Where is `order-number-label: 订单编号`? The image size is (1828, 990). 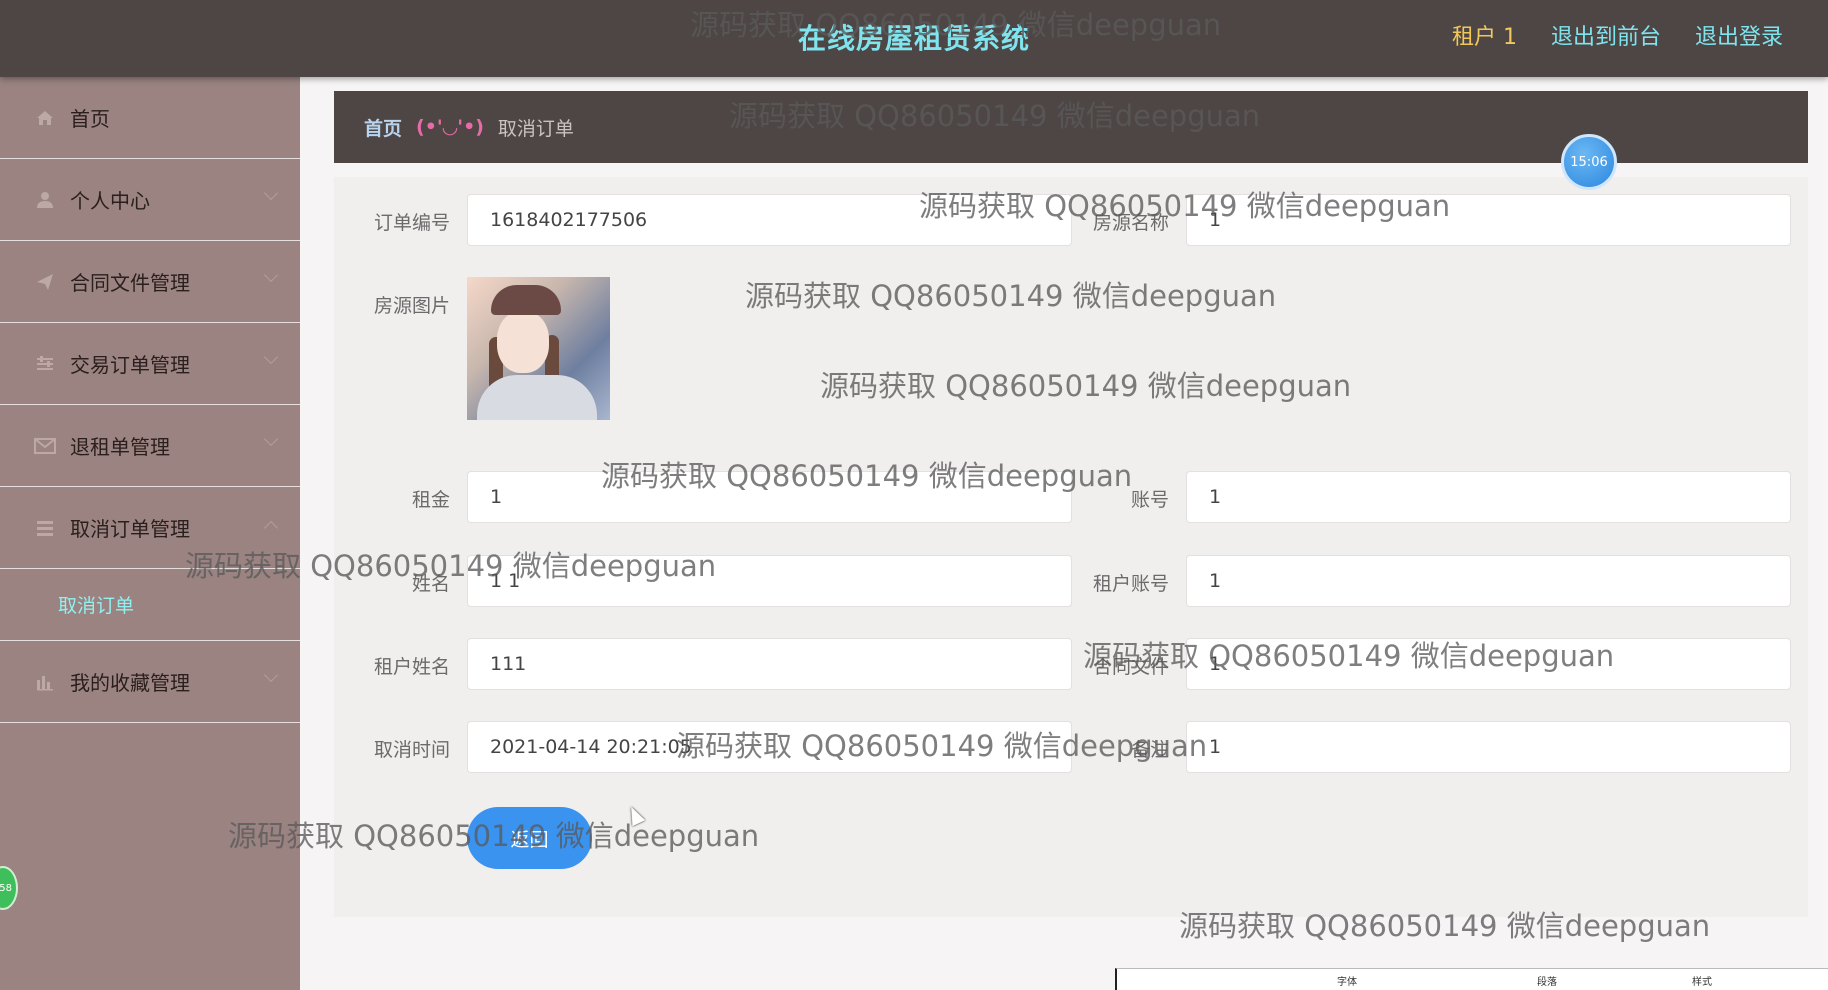
order-number-label: 订单编号 is located at coordinates (411, 223).